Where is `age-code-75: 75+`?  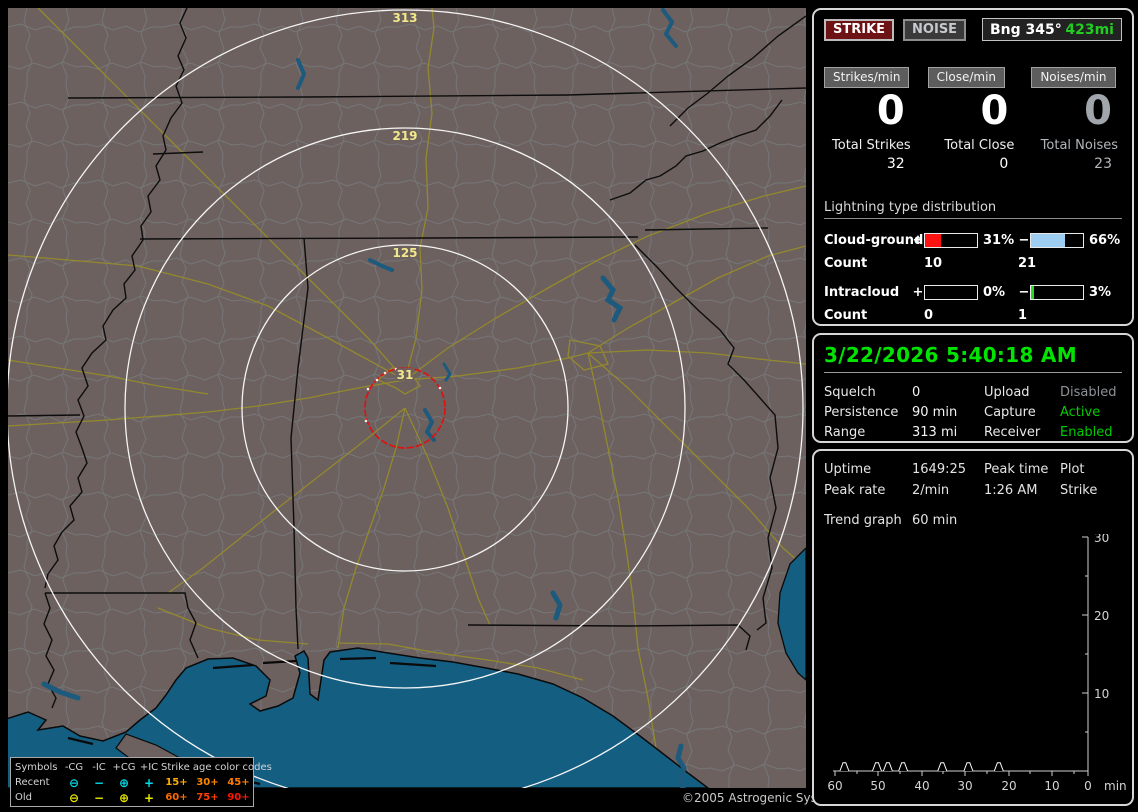
age-code-75: 75+ is located at coordinates (207, 797).